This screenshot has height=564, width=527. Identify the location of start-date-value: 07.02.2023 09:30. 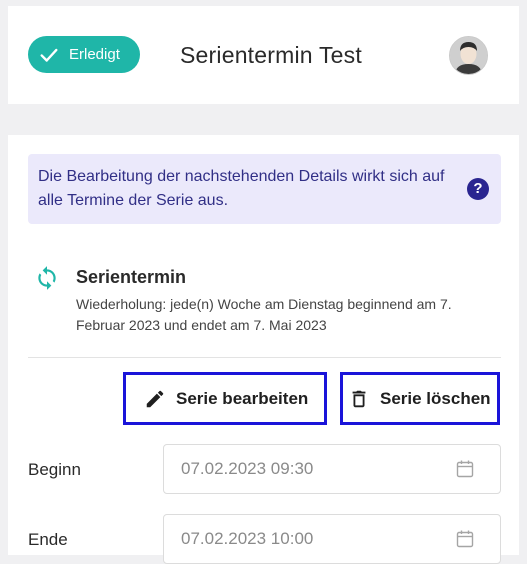
(247, 468).